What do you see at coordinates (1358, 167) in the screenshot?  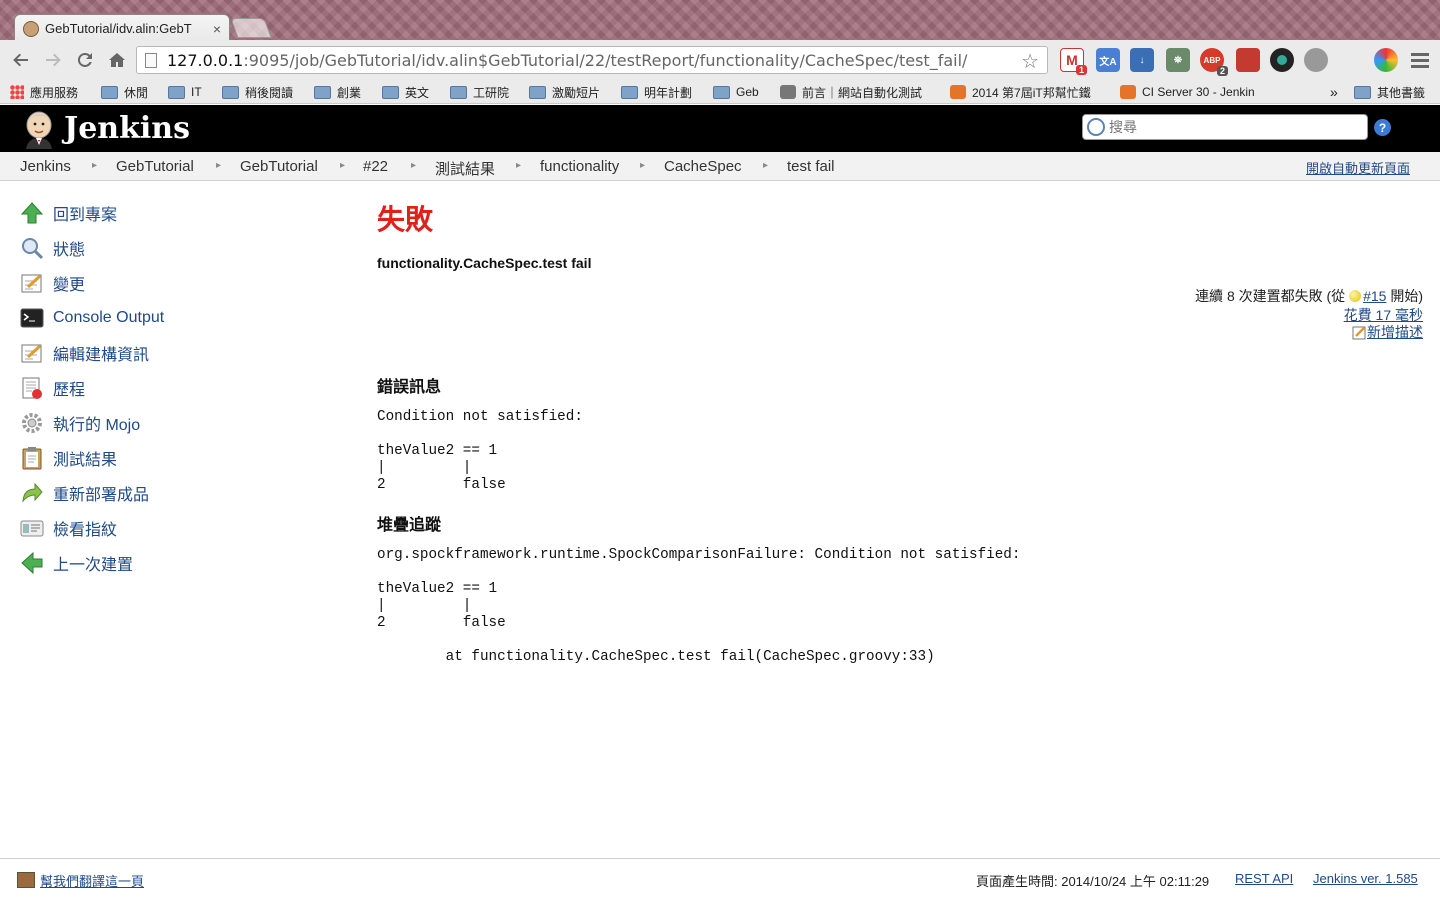 I see `enable-auto-refresh-link: 開啟自動更新頁面` at bounding box center [1358, 167].